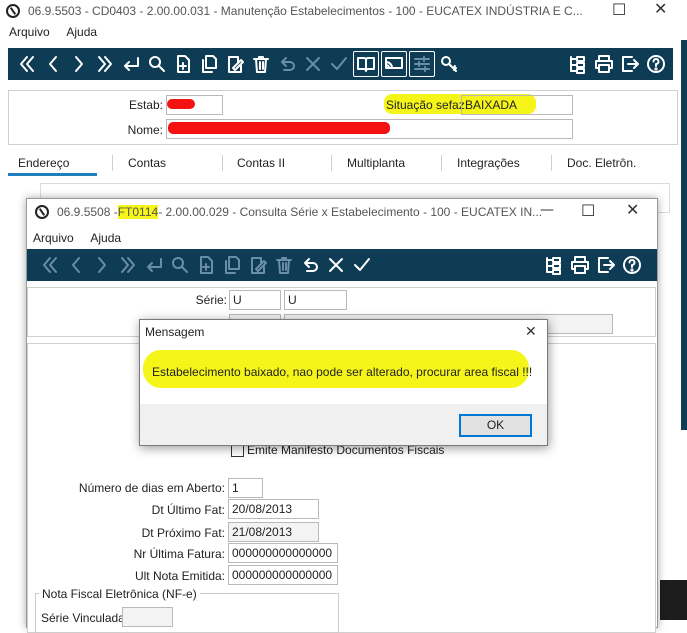 This screenshot has height=633, width=687. What do you see at coordinates (580, 265) in the screenshot?
I see `sub-print-icon` at bounding box center [580, 265].